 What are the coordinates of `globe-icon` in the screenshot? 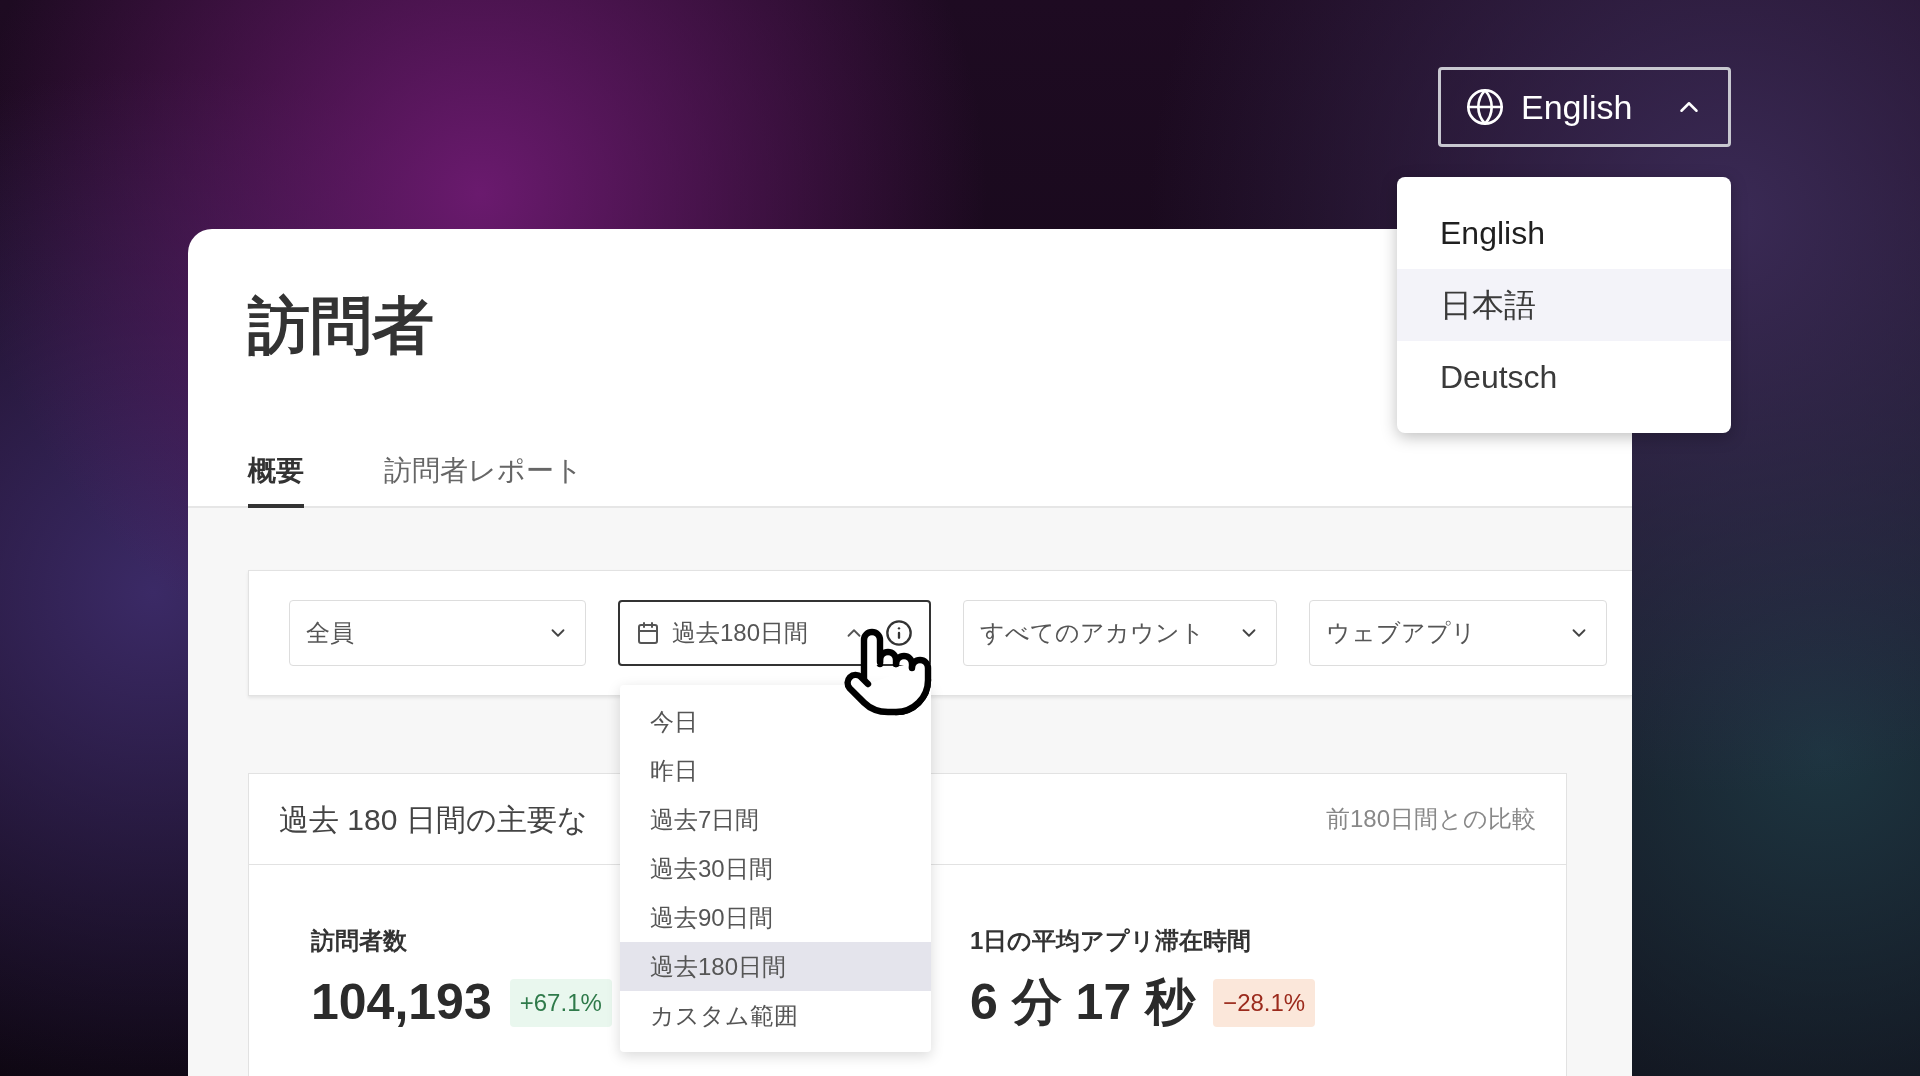 It's located at (1485, 107).